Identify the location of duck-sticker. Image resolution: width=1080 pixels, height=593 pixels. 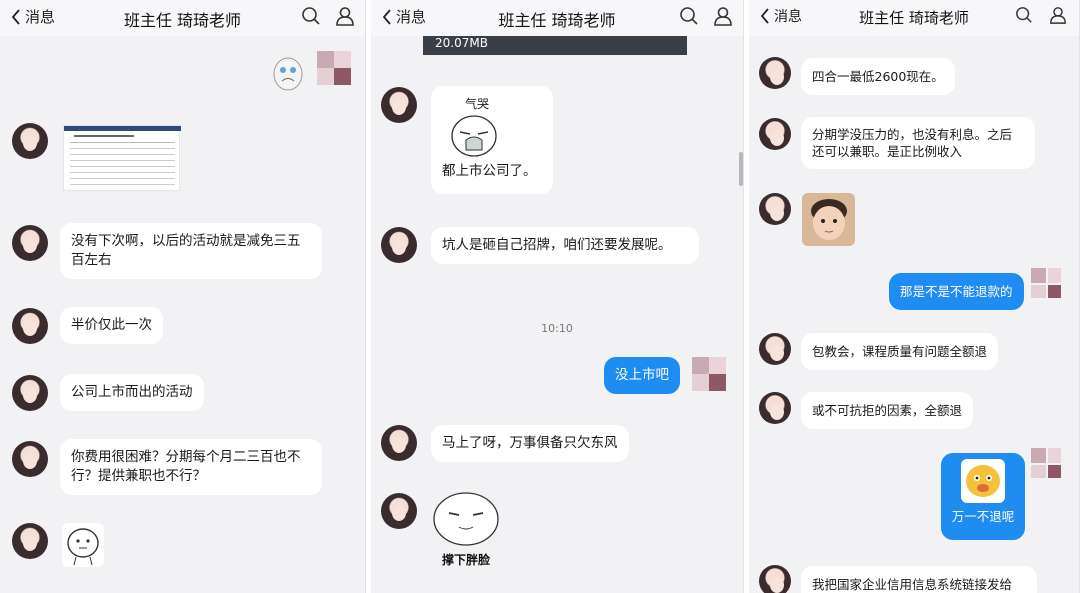
(983, 481).